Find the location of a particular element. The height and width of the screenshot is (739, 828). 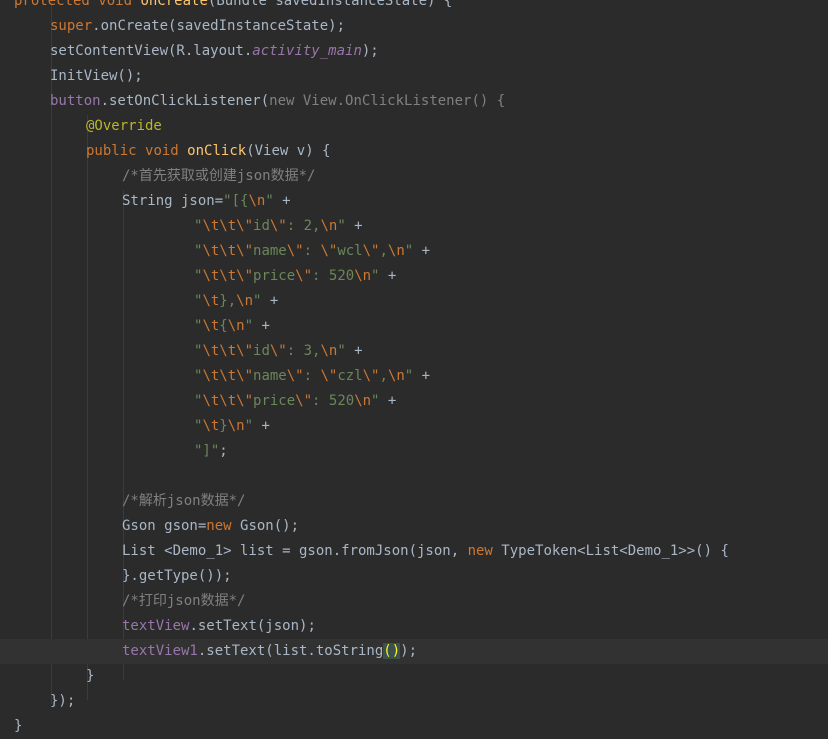

code-line: textView.setText(json); is located at coordinates (414, 626).